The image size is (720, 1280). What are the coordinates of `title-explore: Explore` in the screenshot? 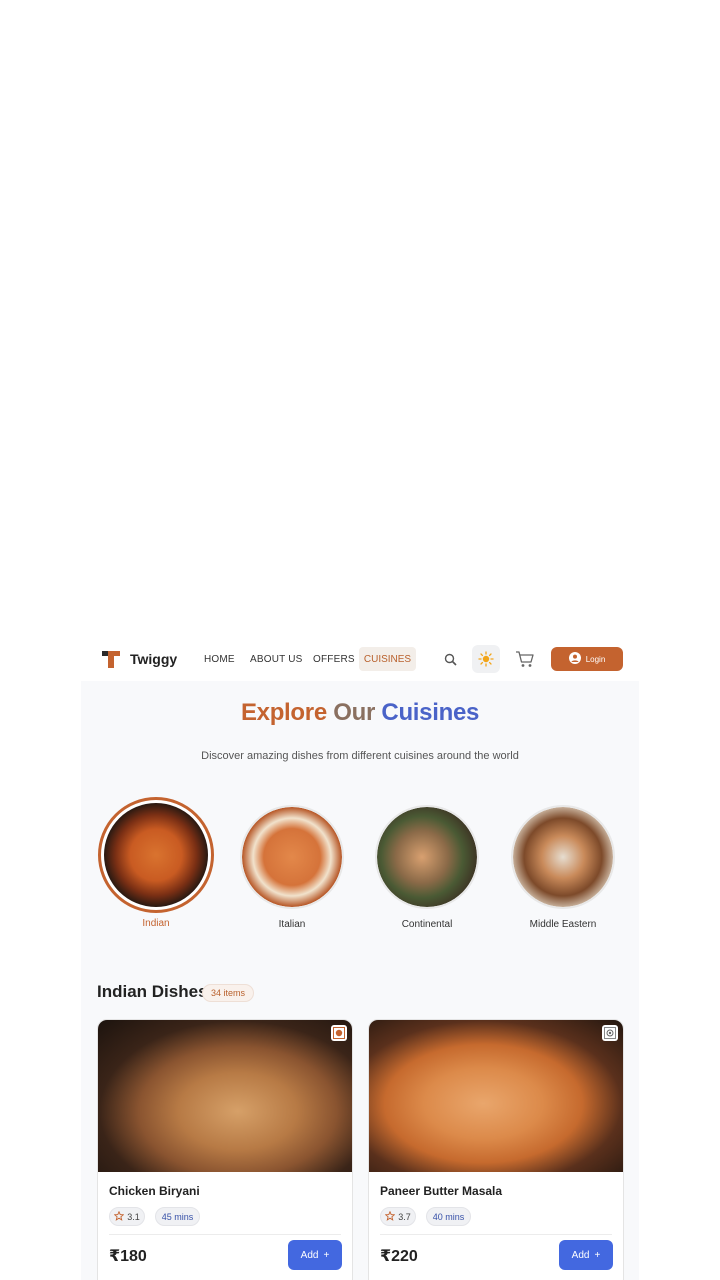 It's located at (283, 712).